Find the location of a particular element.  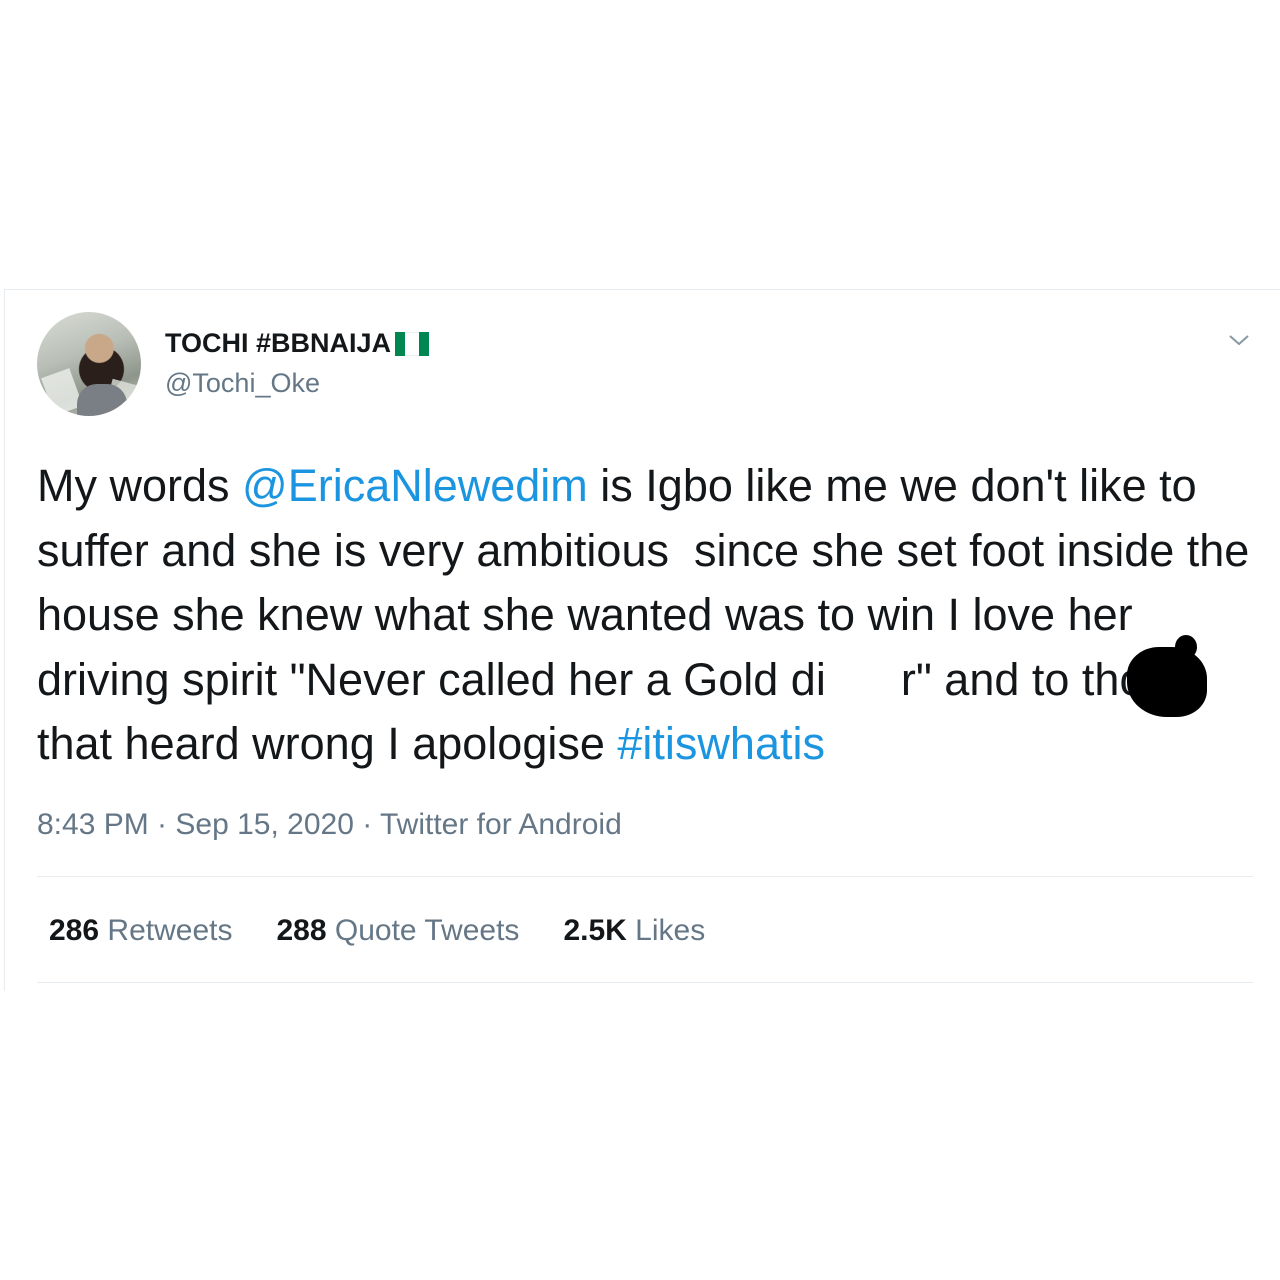

redaction-mark is located at coordinates (1167, 676).